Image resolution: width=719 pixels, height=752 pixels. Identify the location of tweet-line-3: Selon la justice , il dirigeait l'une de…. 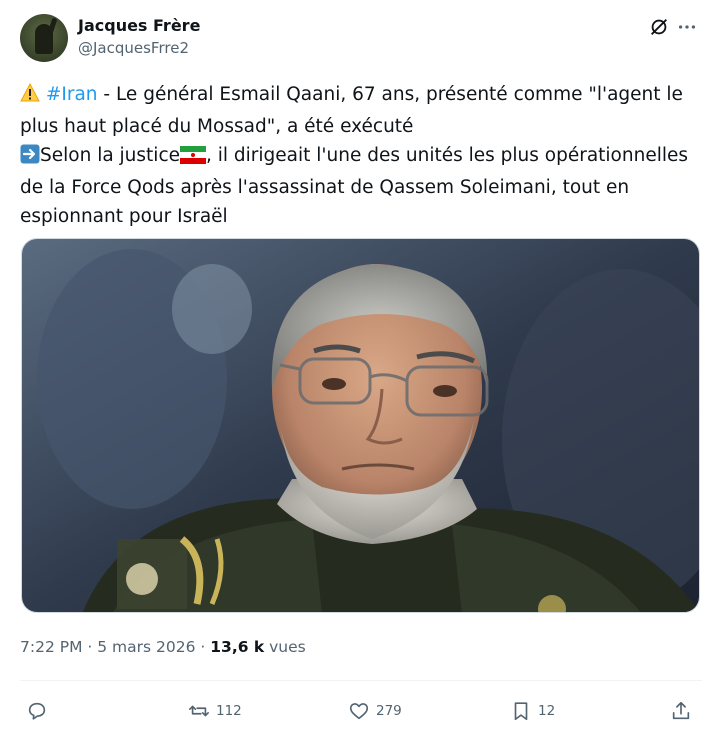
(361, 157).